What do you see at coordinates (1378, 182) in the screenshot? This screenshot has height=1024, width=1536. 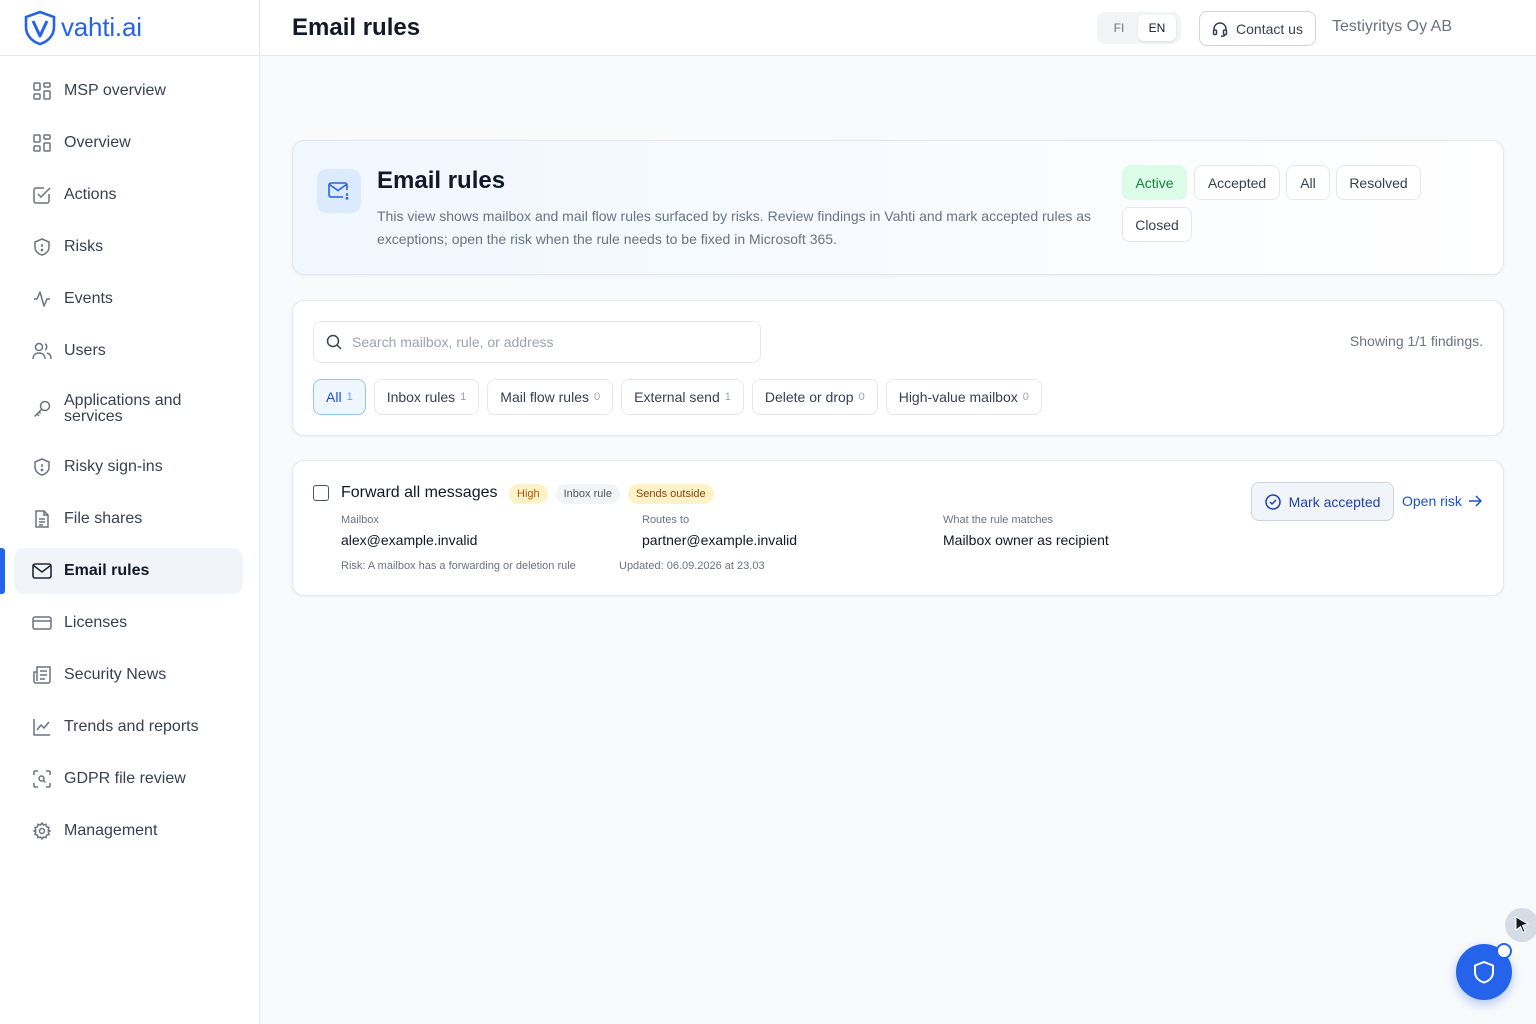 I see `state-filter-resolved: Resolved` at bounding box center [1378, 182].